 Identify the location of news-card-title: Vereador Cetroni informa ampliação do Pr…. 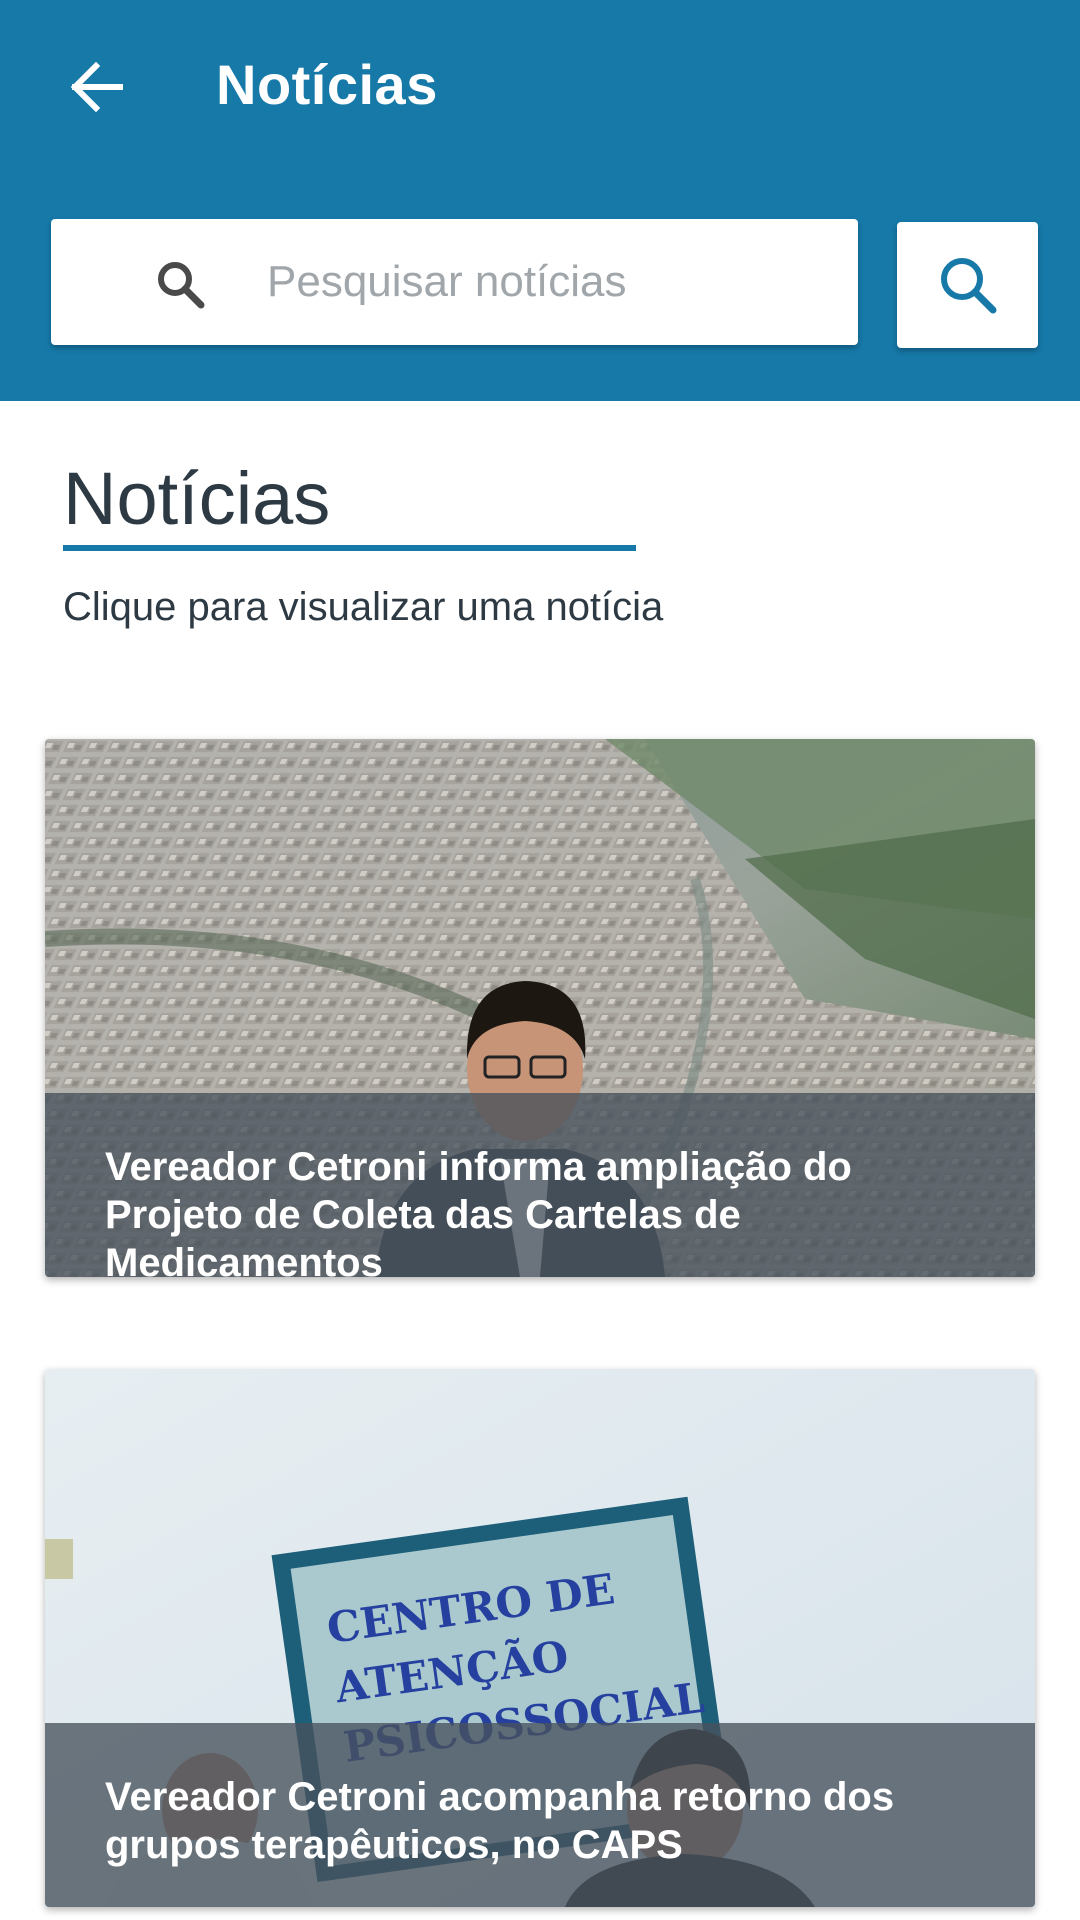
(540, 1185).